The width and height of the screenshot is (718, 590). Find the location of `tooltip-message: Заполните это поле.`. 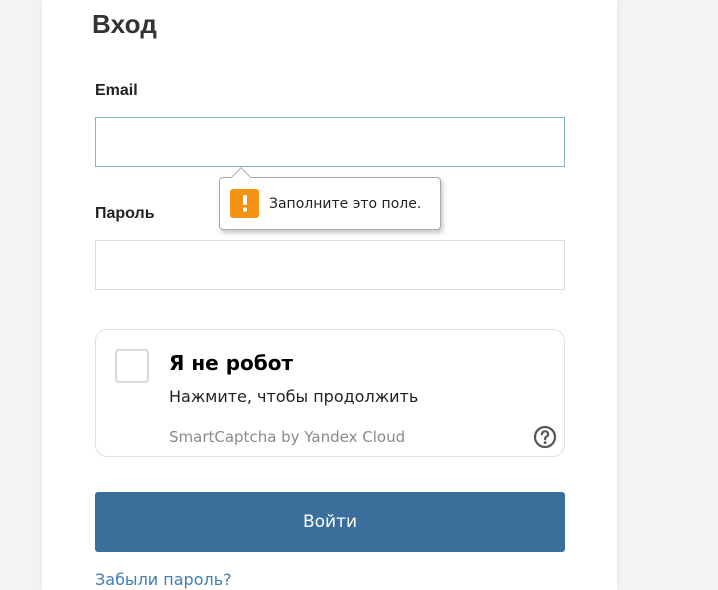

tooltip-message: Заполните это поле. is located at coordinates (345, 204).